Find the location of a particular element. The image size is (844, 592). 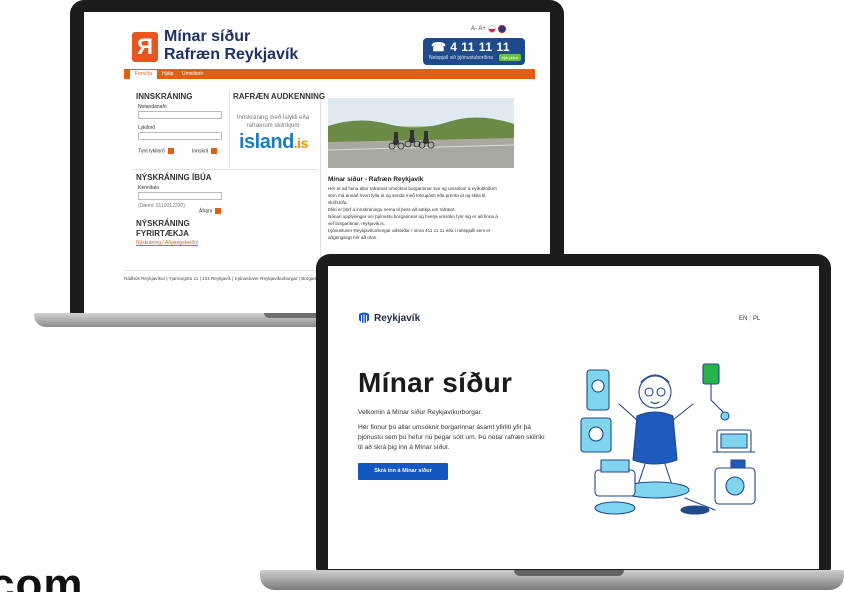

login-heading: INNSKRÁNING is located at coordinates (164, 96).